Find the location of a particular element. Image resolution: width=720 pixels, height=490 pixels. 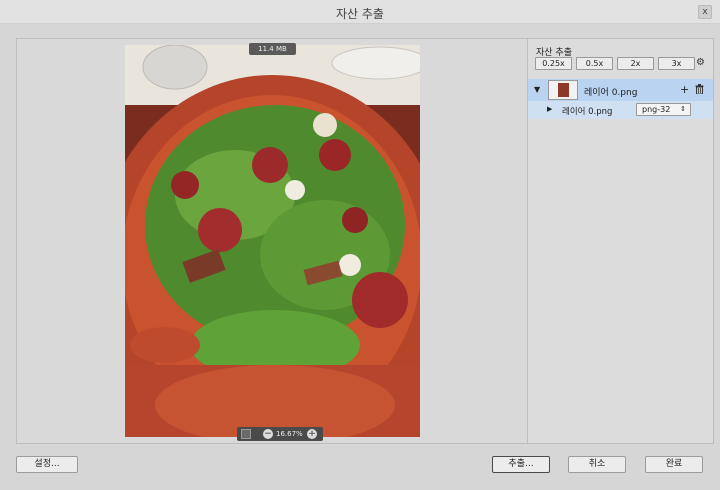

done-button: 완료 is located at coordinates (674, 464).